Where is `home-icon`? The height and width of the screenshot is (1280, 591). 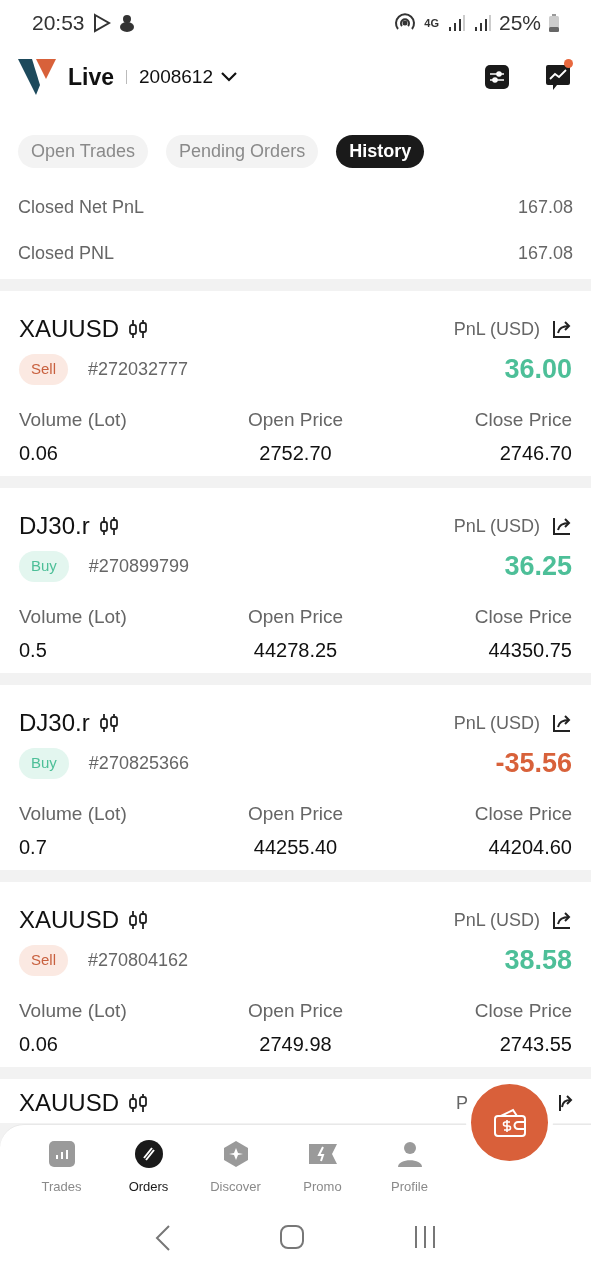
home-icon is located at coordinates (291, 1236).